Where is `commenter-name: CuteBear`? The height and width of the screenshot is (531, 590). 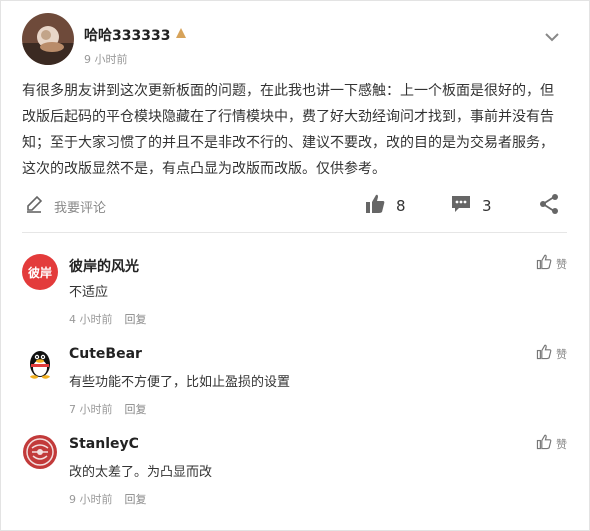 commenter-name: CuteBear is located at coordinates (105, 354).